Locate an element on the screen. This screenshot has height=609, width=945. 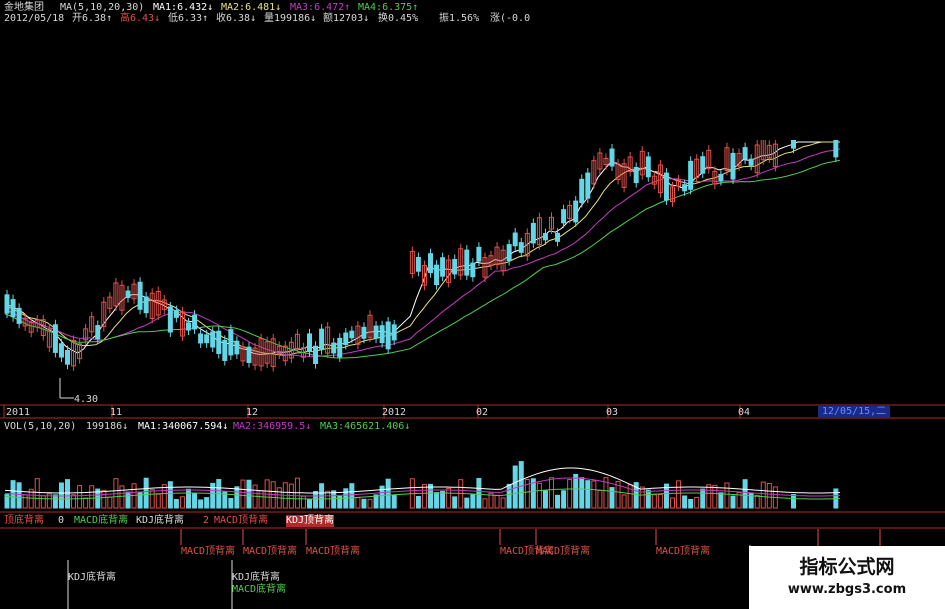
signal-macd-top-2: MACD顶背离 is located at coordinates (270, 551).